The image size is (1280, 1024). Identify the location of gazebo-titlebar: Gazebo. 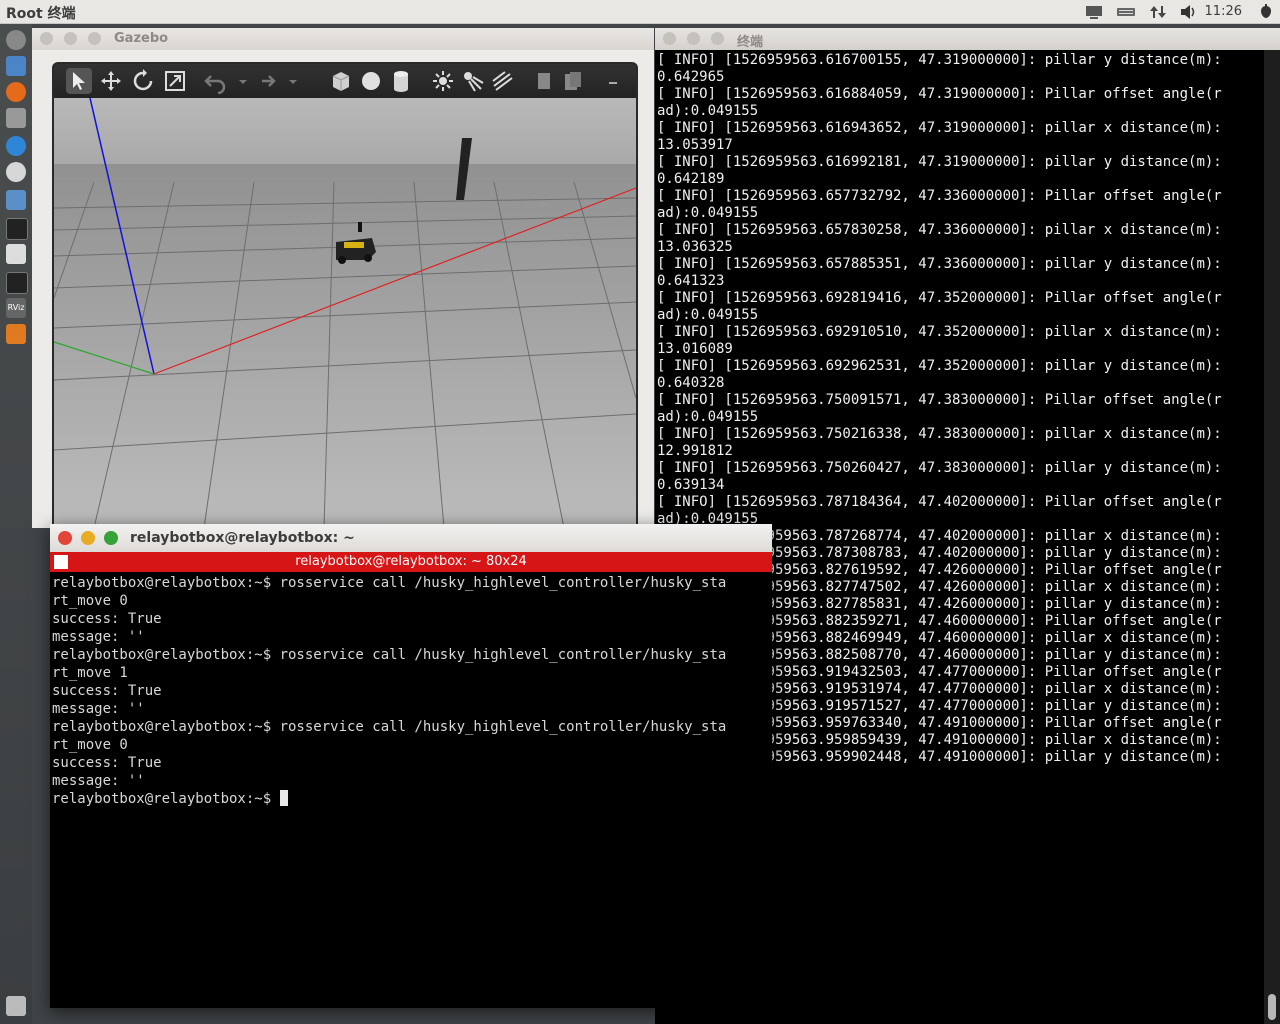
(343, 39).